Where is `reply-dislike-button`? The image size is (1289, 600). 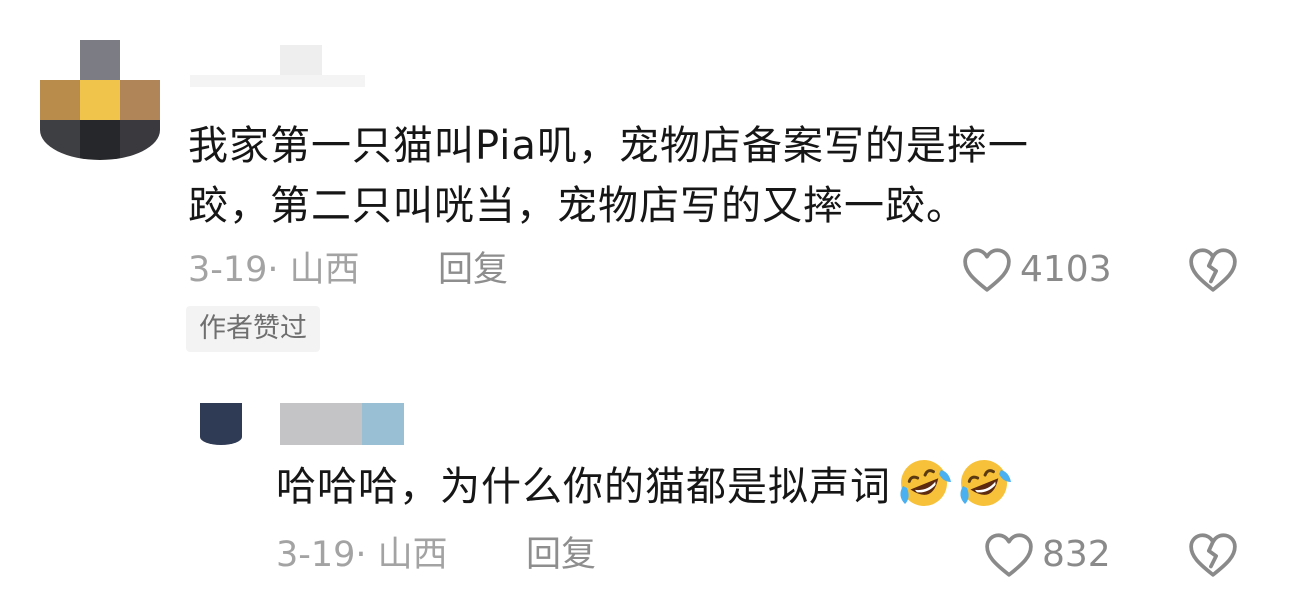
reply-dislike-button is located at coordinates (1213, 556).